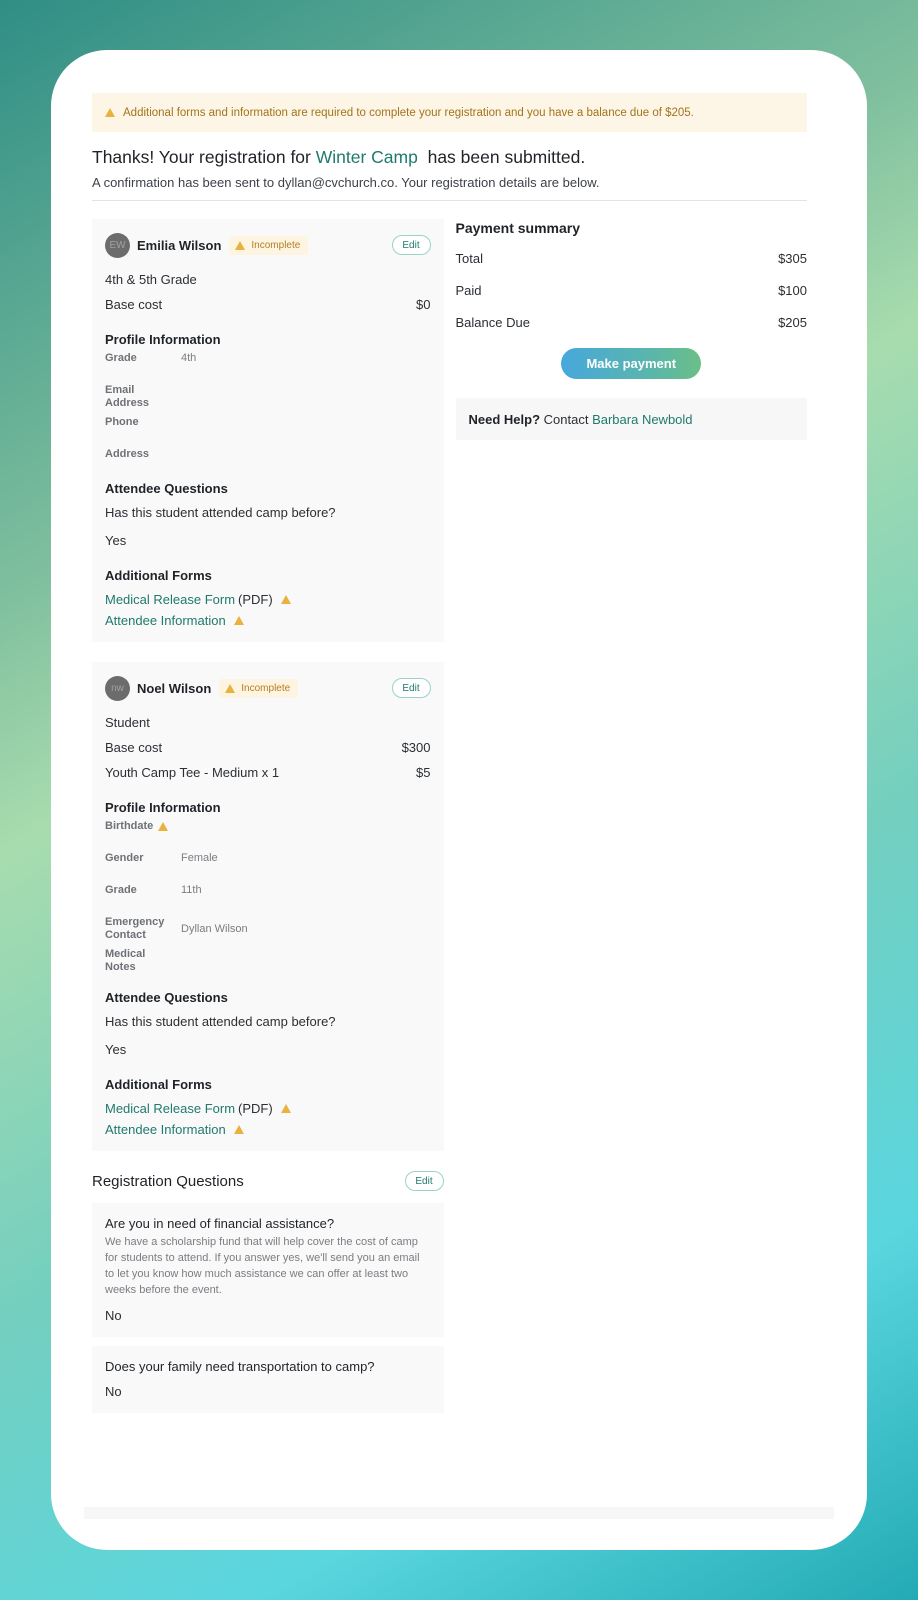 Image resolution: width=918 pixels, height=1600 pixels. I want to click on profile-row: Grade 4th, so click(268, 365).